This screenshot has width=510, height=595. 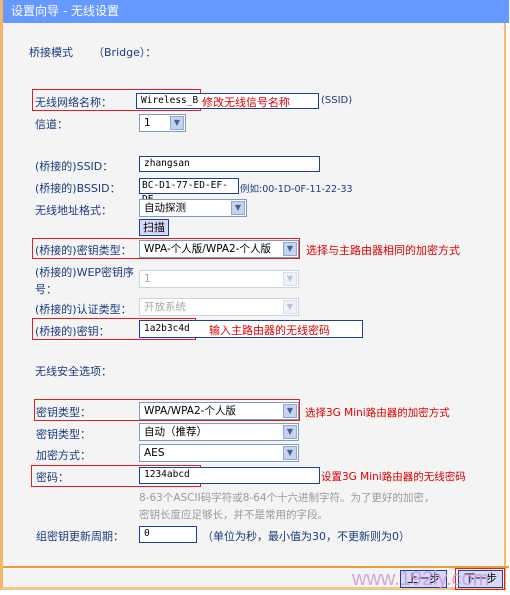 I want to click on key-type-select: WPA/WPA2-个人版 ▼, so click(x=219, y=411).